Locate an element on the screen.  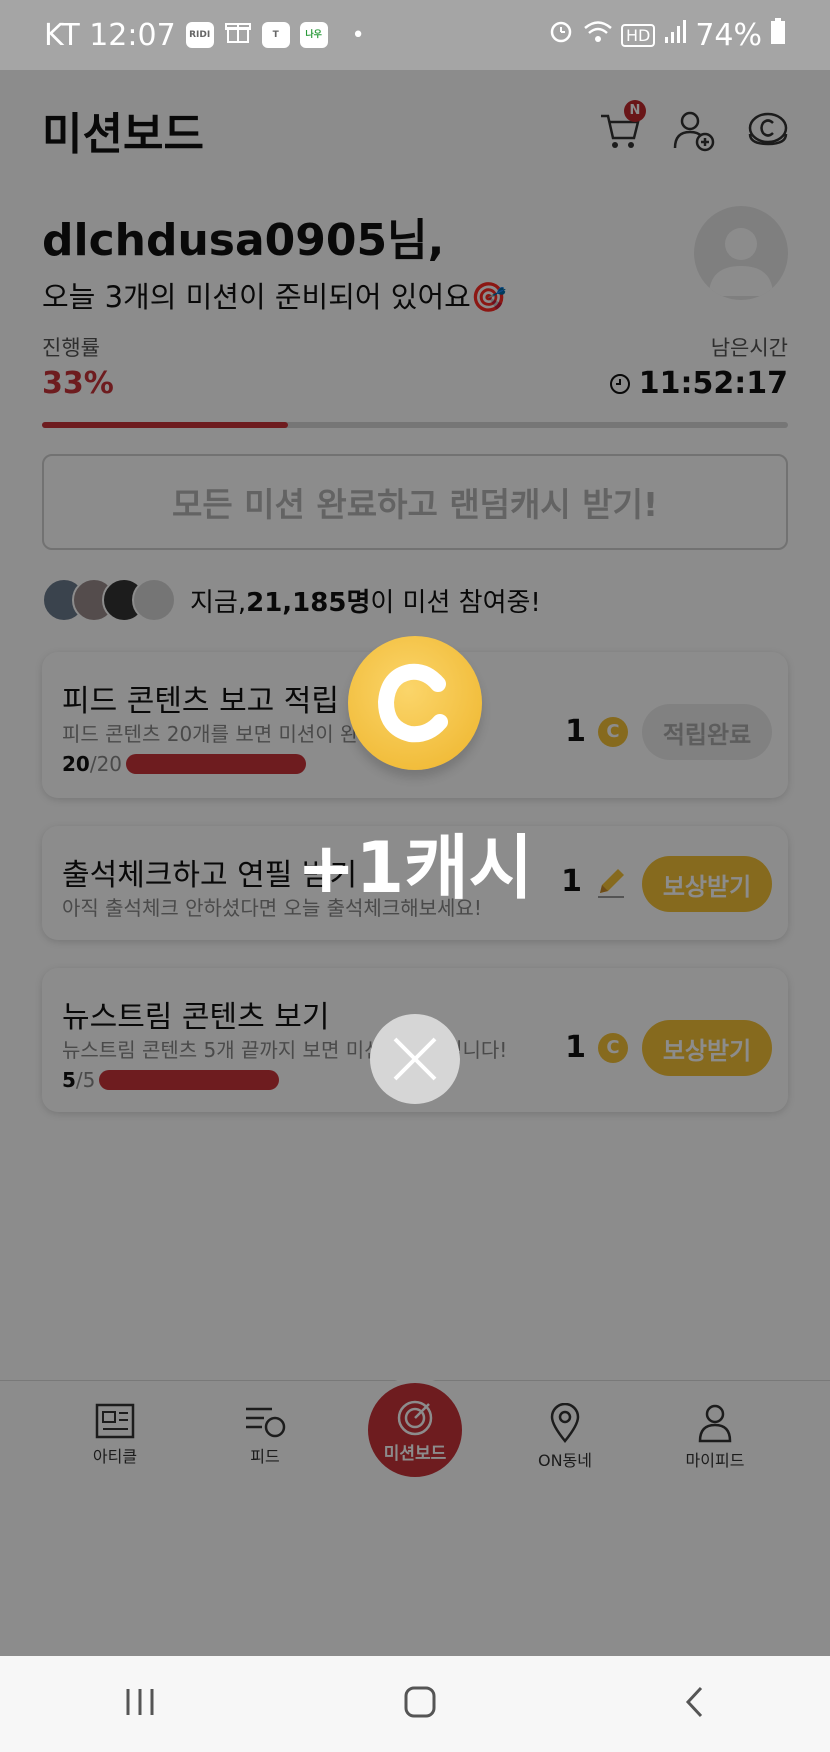
recent-apps-icon is located at coordinates (140, 1702).